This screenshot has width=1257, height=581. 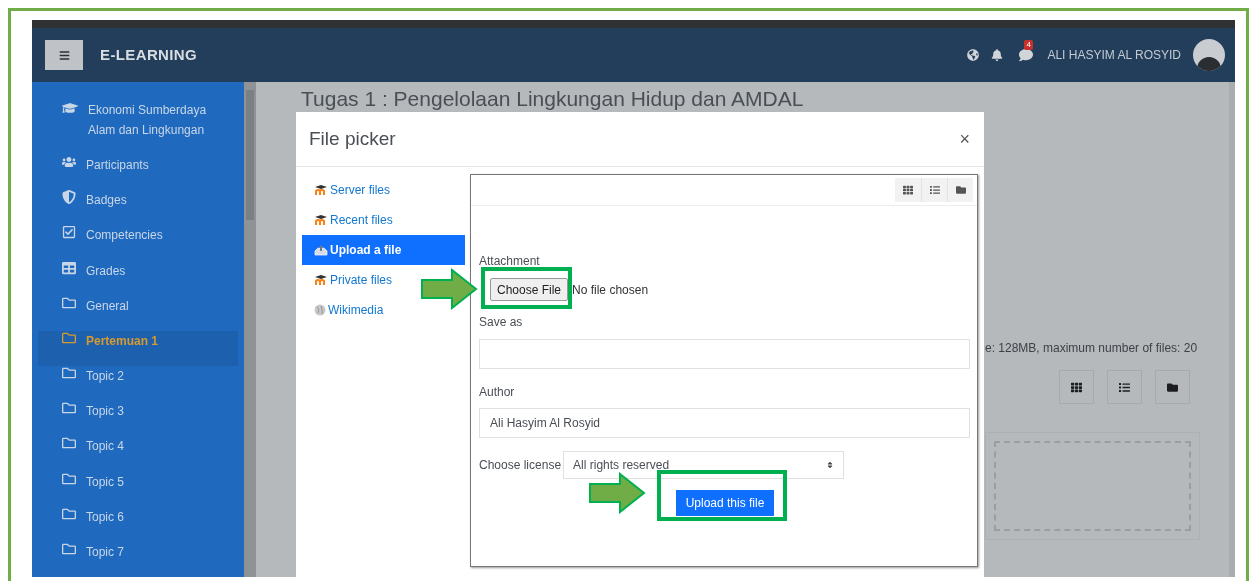 What do you see at coordinates (138, 243) in the screenshot?
I see `sidebar-item: Competencies` at bounding box center [138, 243].